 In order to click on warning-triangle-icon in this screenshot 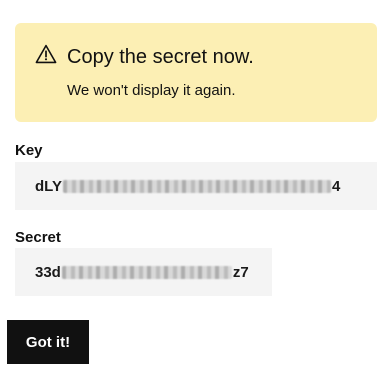, I will do `click(46, 54)`.